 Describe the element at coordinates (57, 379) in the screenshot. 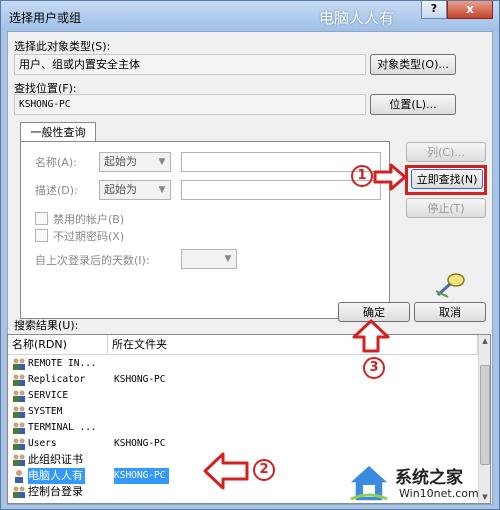

I see `row-name: Replicator` at that location.